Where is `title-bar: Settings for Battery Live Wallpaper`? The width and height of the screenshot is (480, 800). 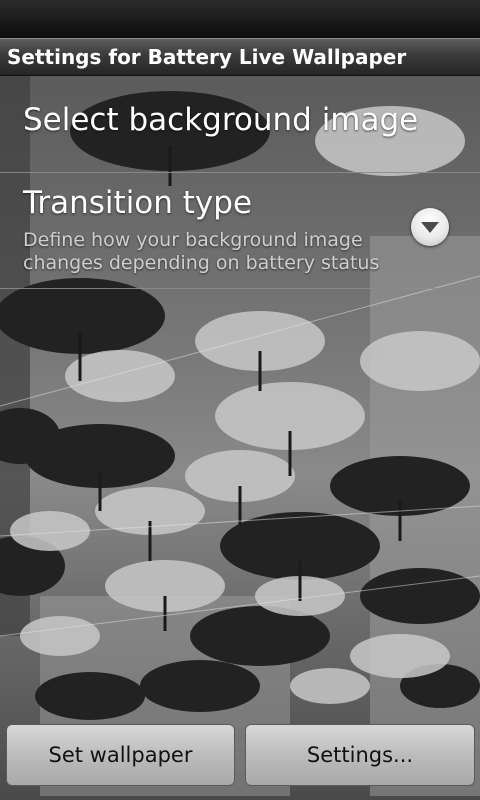
title-bar: Settings for Battery Live Wallpaper is located at coordinates (240, 57).